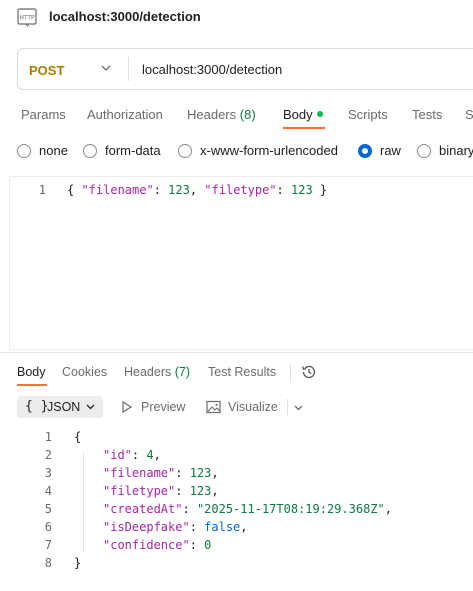  Describe the element at coordinates (157, 545) in the screenshot. I see `response-code-line: "confidence": 0` at that location.